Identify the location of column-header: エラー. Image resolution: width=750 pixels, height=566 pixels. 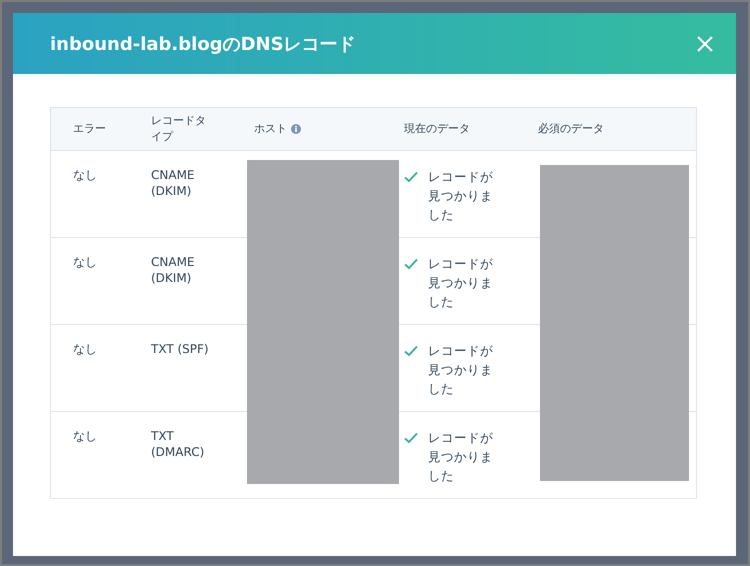
(89, 129).